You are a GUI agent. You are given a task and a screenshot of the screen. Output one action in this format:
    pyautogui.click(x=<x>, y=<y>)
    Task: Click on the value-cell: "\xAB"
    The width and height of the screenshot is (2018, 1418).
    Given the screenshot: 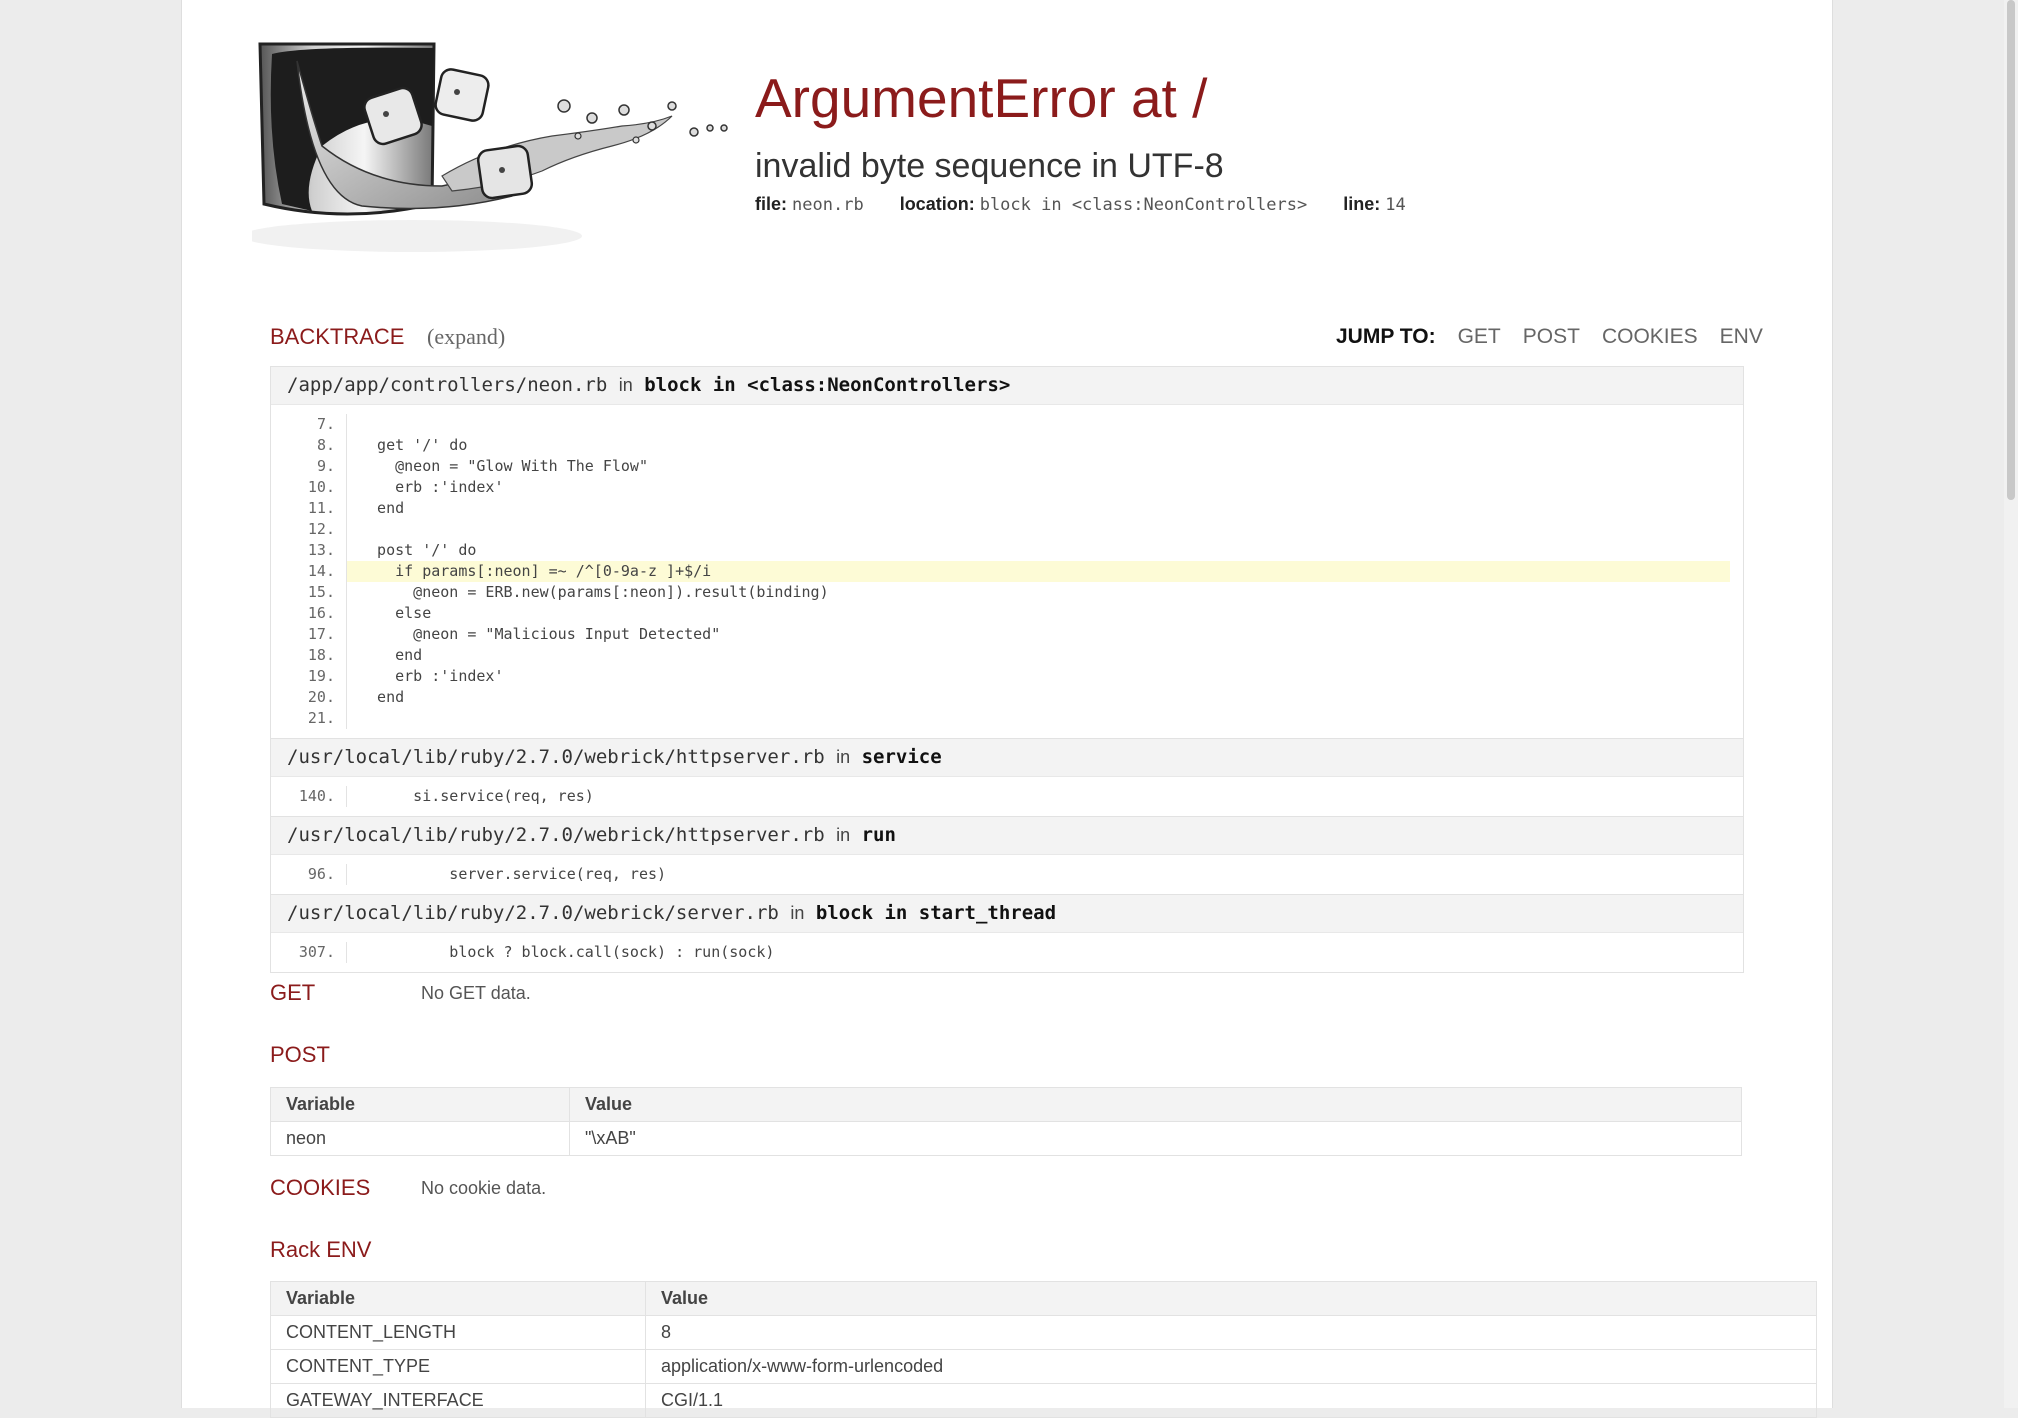 What is the action you would take?
    pyautogui.click(x=1155, y=1138)
    